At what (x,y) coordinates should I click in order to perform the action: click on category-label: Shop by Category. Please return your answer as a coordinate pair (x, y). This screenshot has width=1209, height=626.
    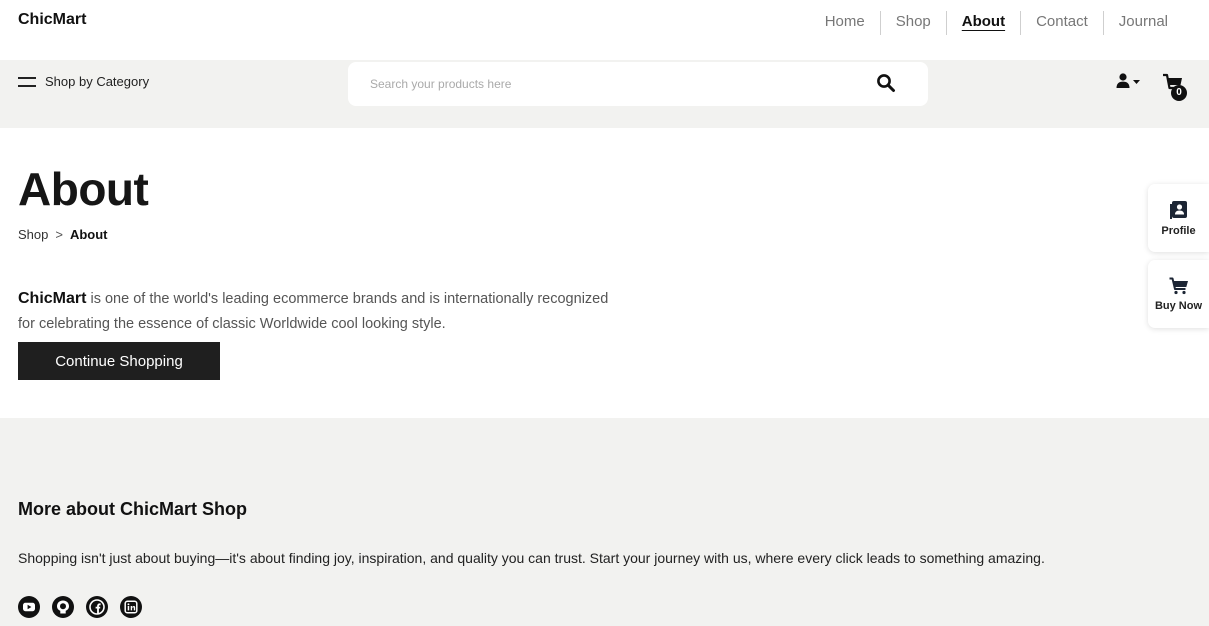
    Looking at the image, I should click on (97, 81).